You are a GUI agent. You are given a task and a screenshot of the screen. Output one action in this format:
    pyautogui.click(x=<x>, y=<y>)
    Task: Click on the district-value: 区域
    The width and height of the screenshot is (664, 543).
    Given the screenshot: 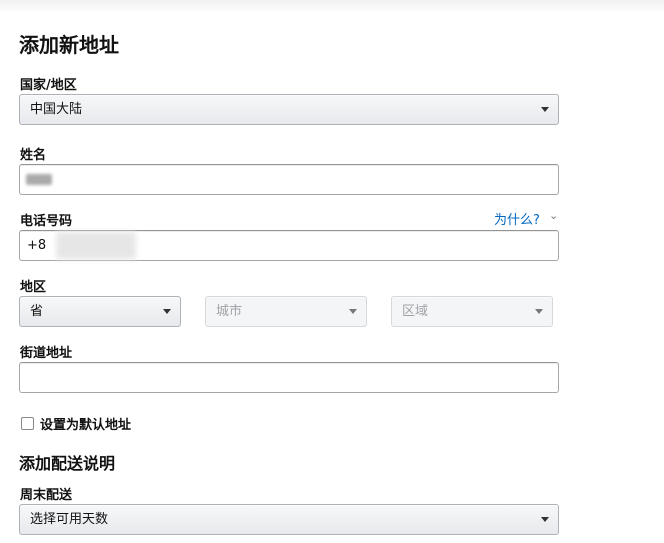 What is the action you would take?
    pyautogui.click(x=415, y=311)
    